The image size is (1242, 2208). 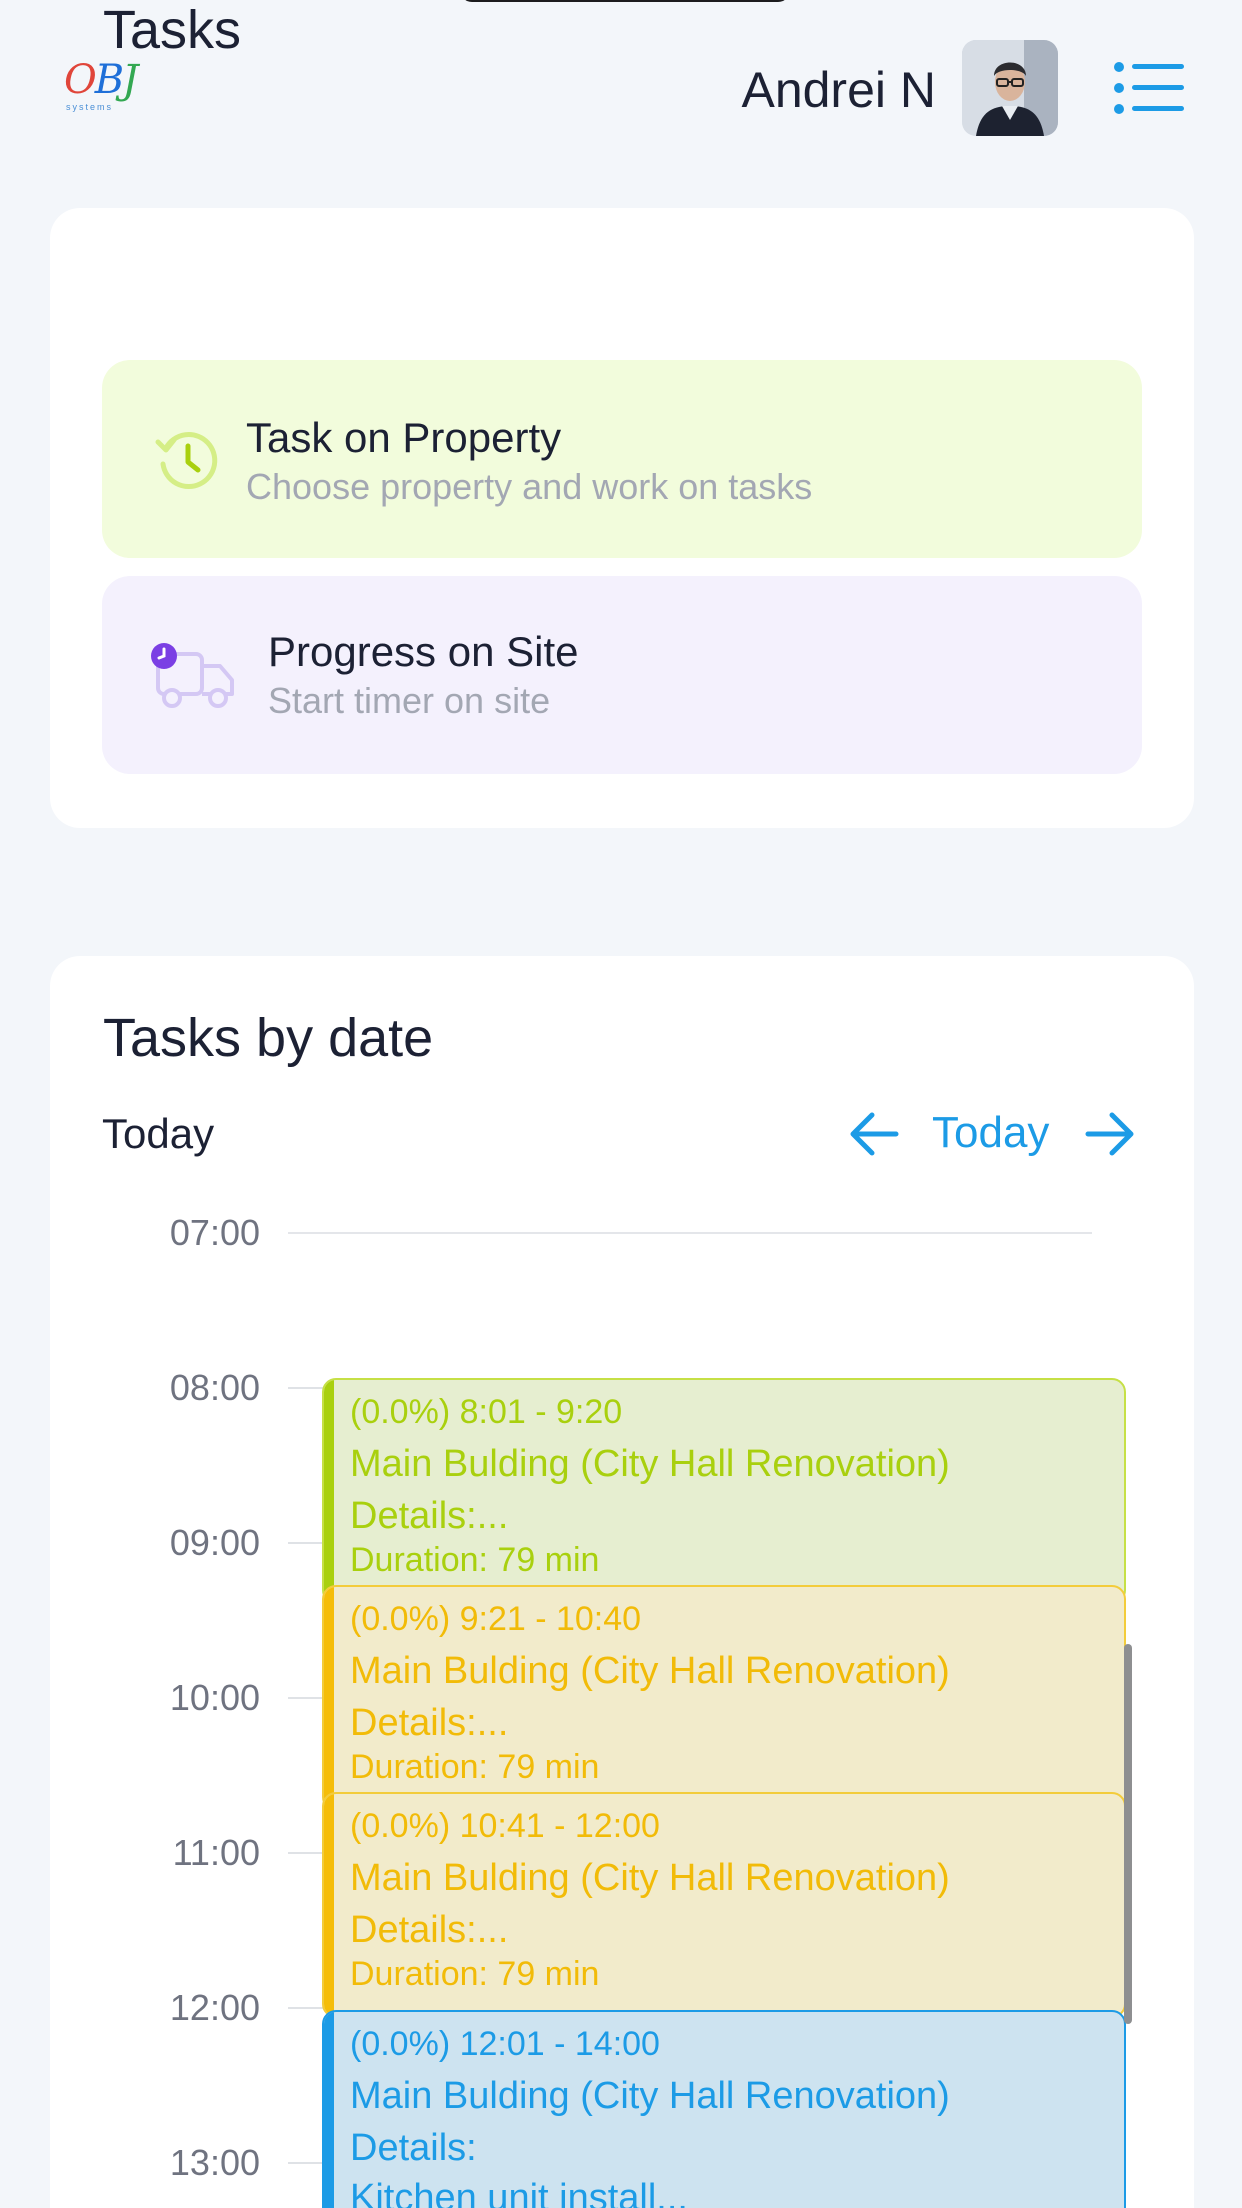 I want to click on event-time: (0.0%) 12:01 - 14:00, so click(x=505, y=2044).